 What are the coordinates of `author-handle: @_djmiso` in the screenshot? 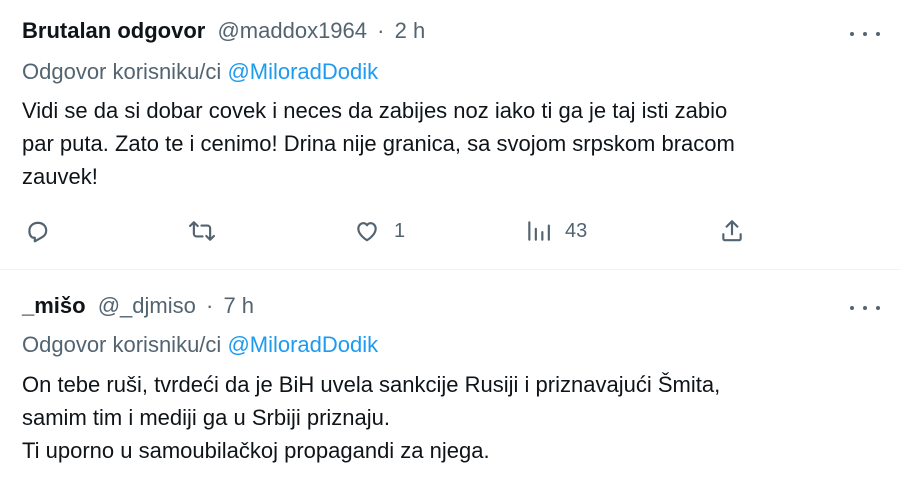 It's located at (147, 305).